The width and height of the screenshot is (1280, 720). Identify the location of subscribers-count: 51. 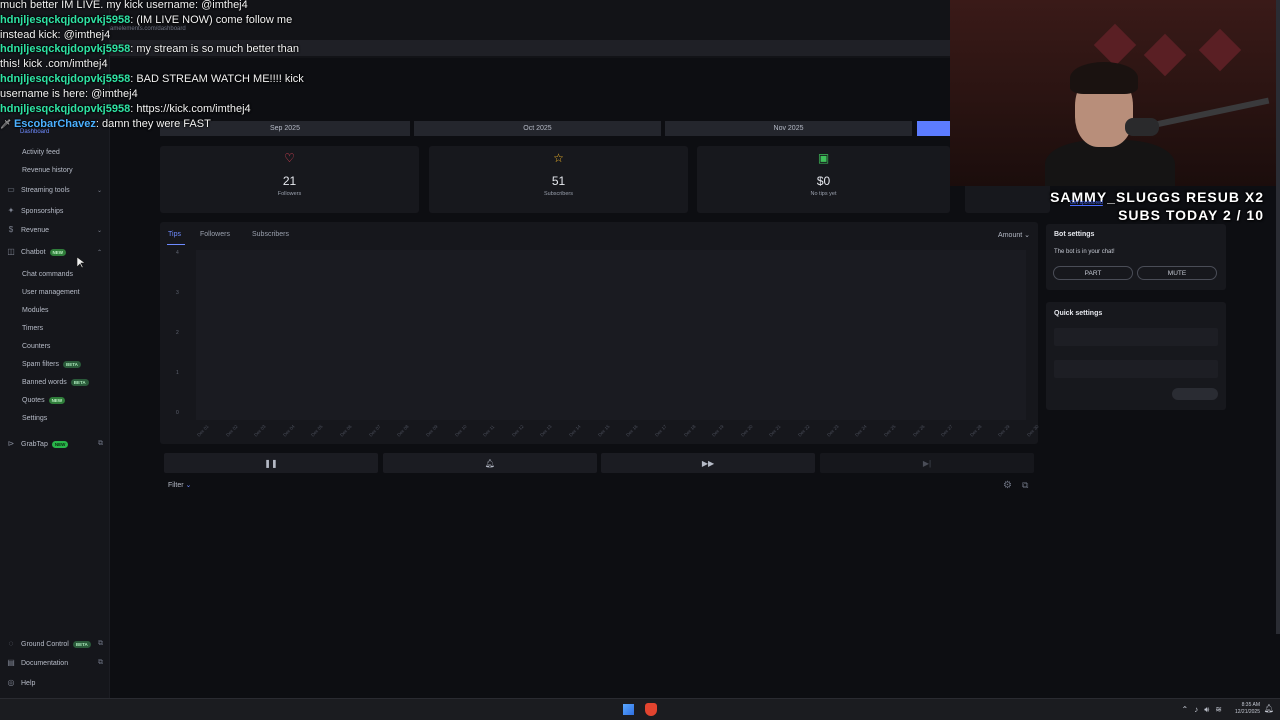
(558, 181).